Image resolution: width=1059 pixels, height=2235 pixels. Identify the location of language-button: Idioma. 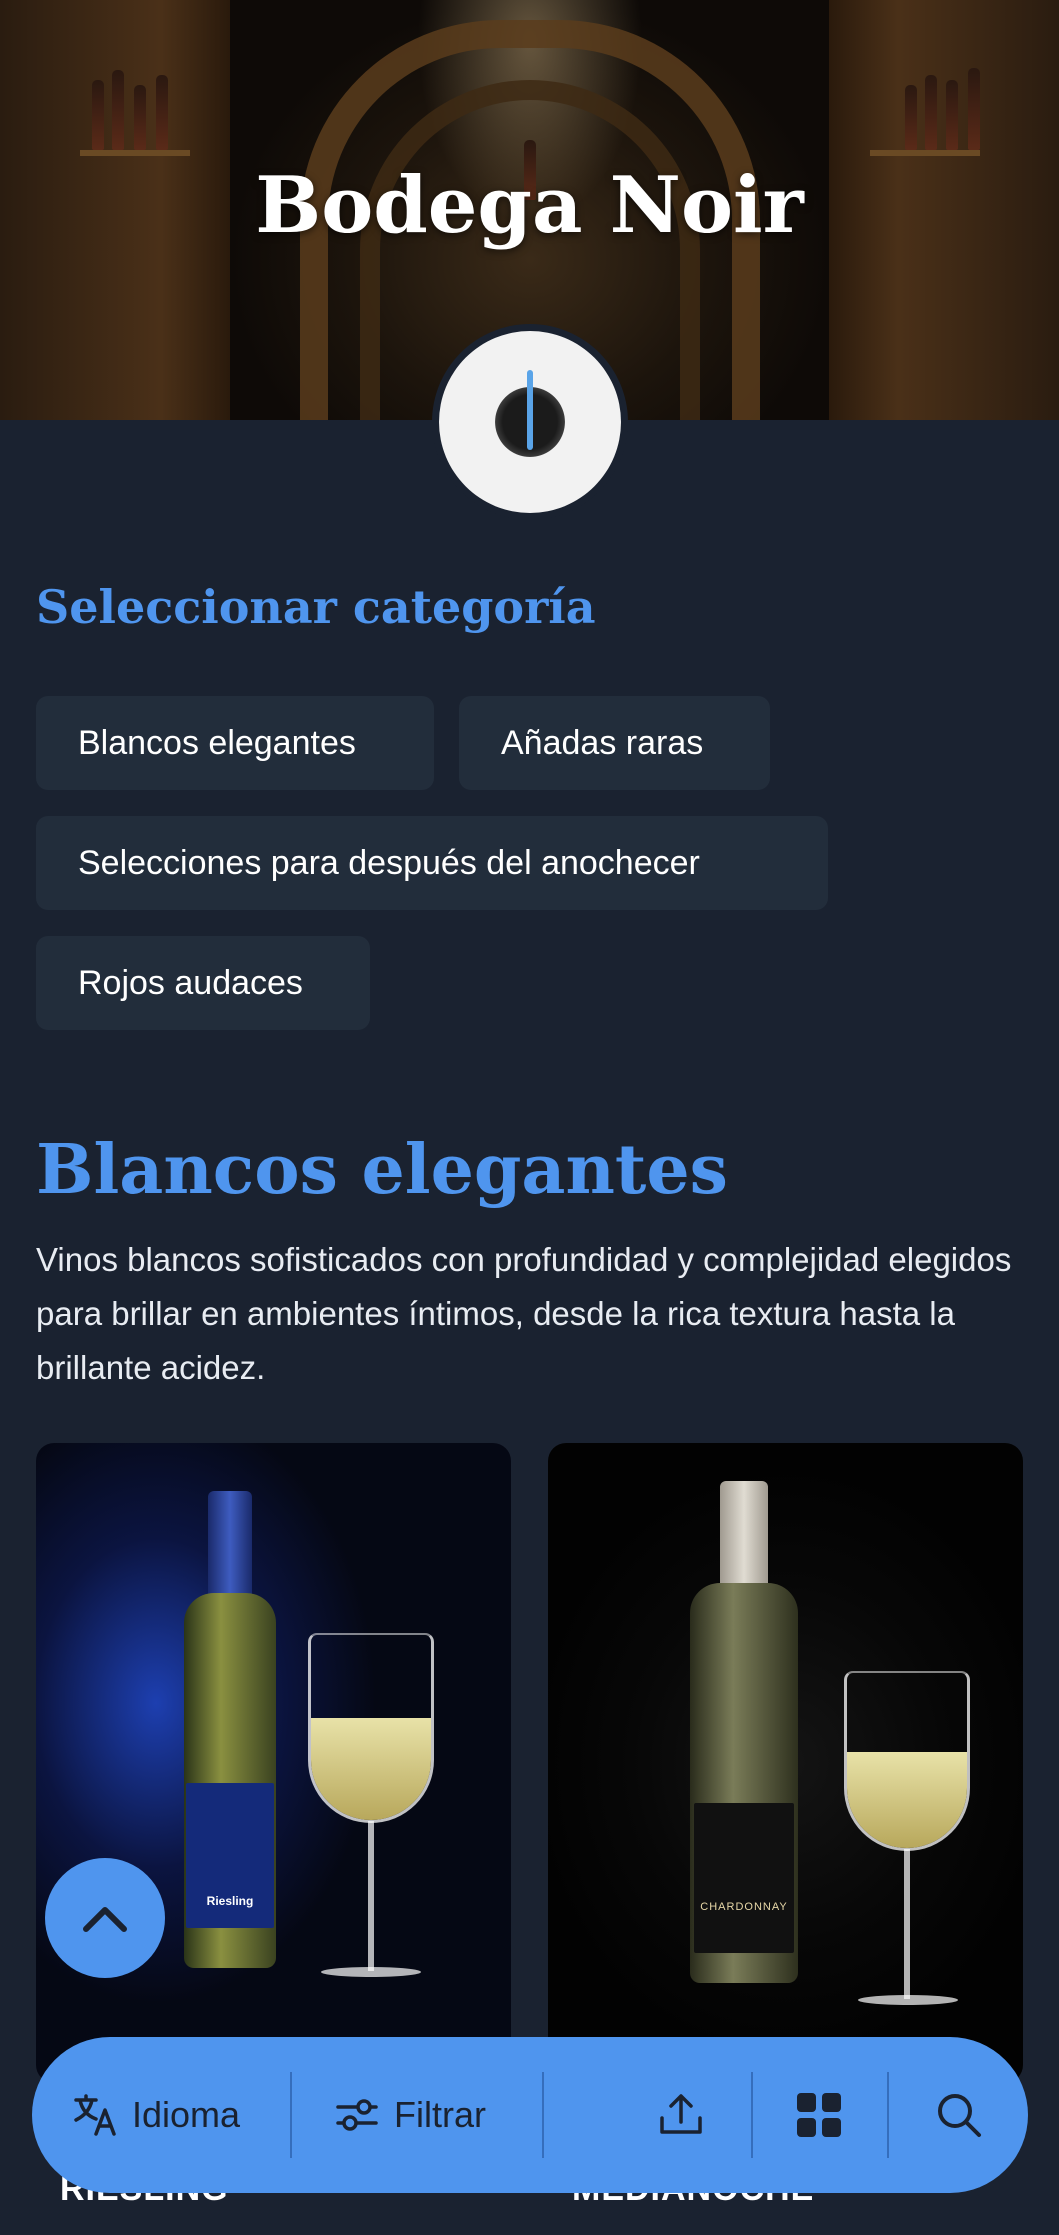
(156, 2115).